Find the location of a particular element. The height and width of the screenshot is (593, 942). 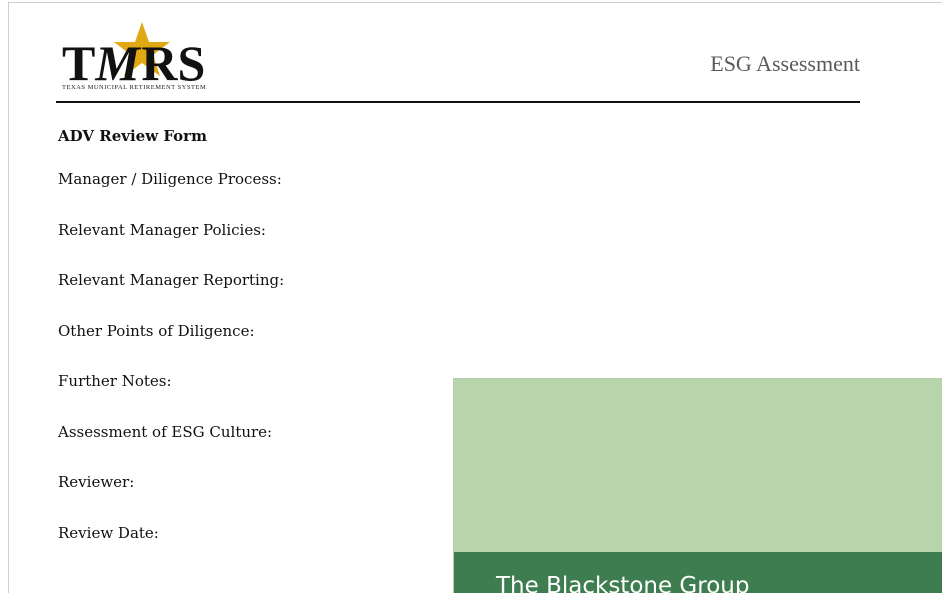

logo-tagline: Texas Municipal Retirement System is located at coordinates (134, 87).